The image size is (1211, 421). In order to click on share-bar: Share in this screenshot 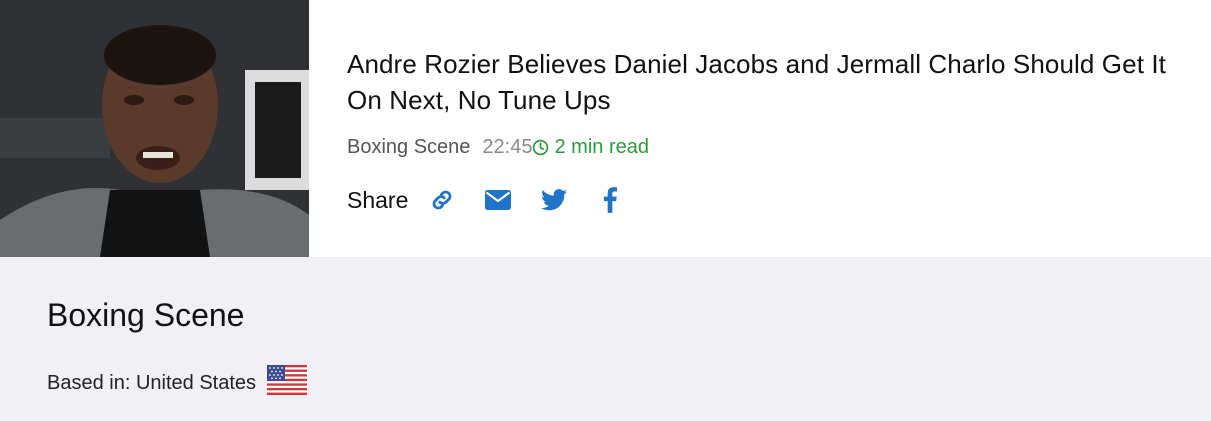, I will do `click(773, 200)`.